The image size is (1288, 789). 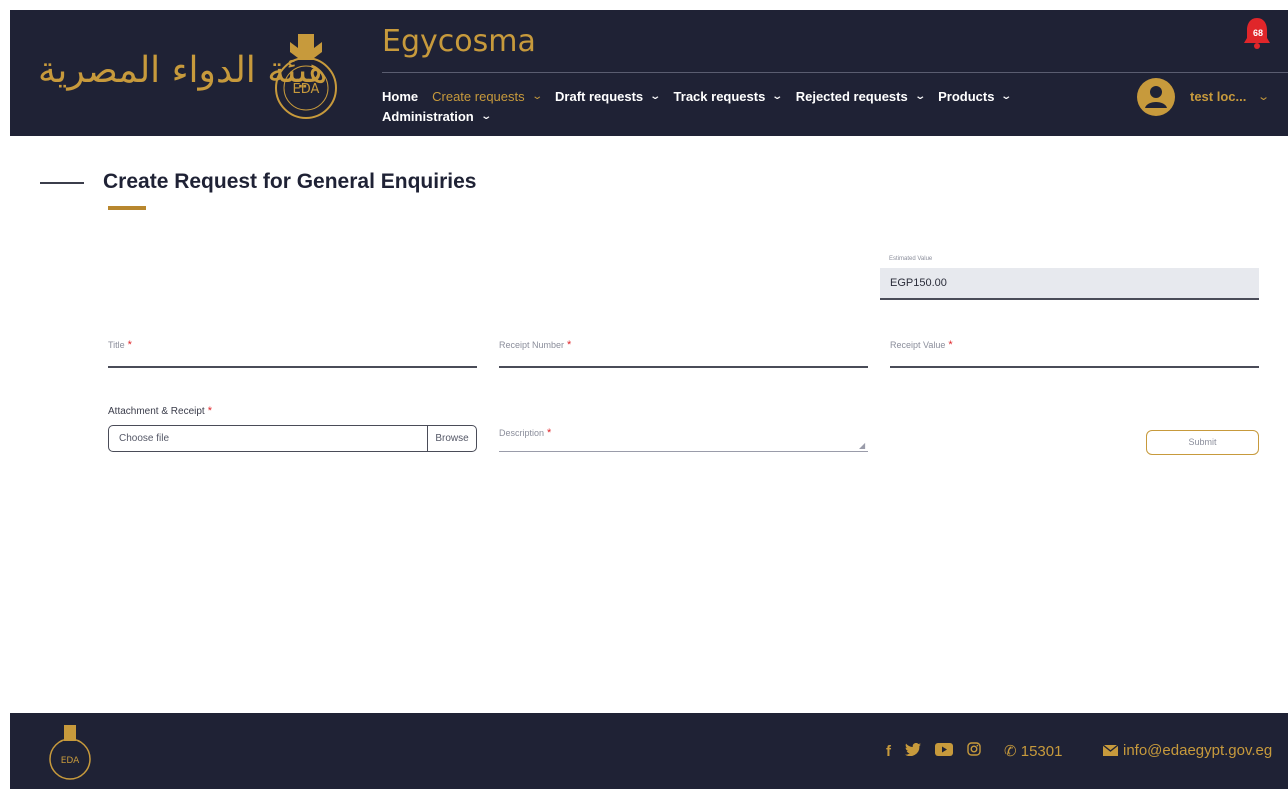 What do you see at coordinates (683, 367) in the screenshot?
I see `receipt-number-input` at bounding box center [683, 367].